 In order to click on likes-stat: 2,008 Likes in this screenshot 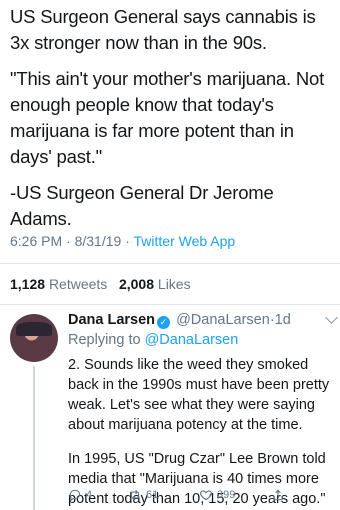, I will do `click(155, 284)`.